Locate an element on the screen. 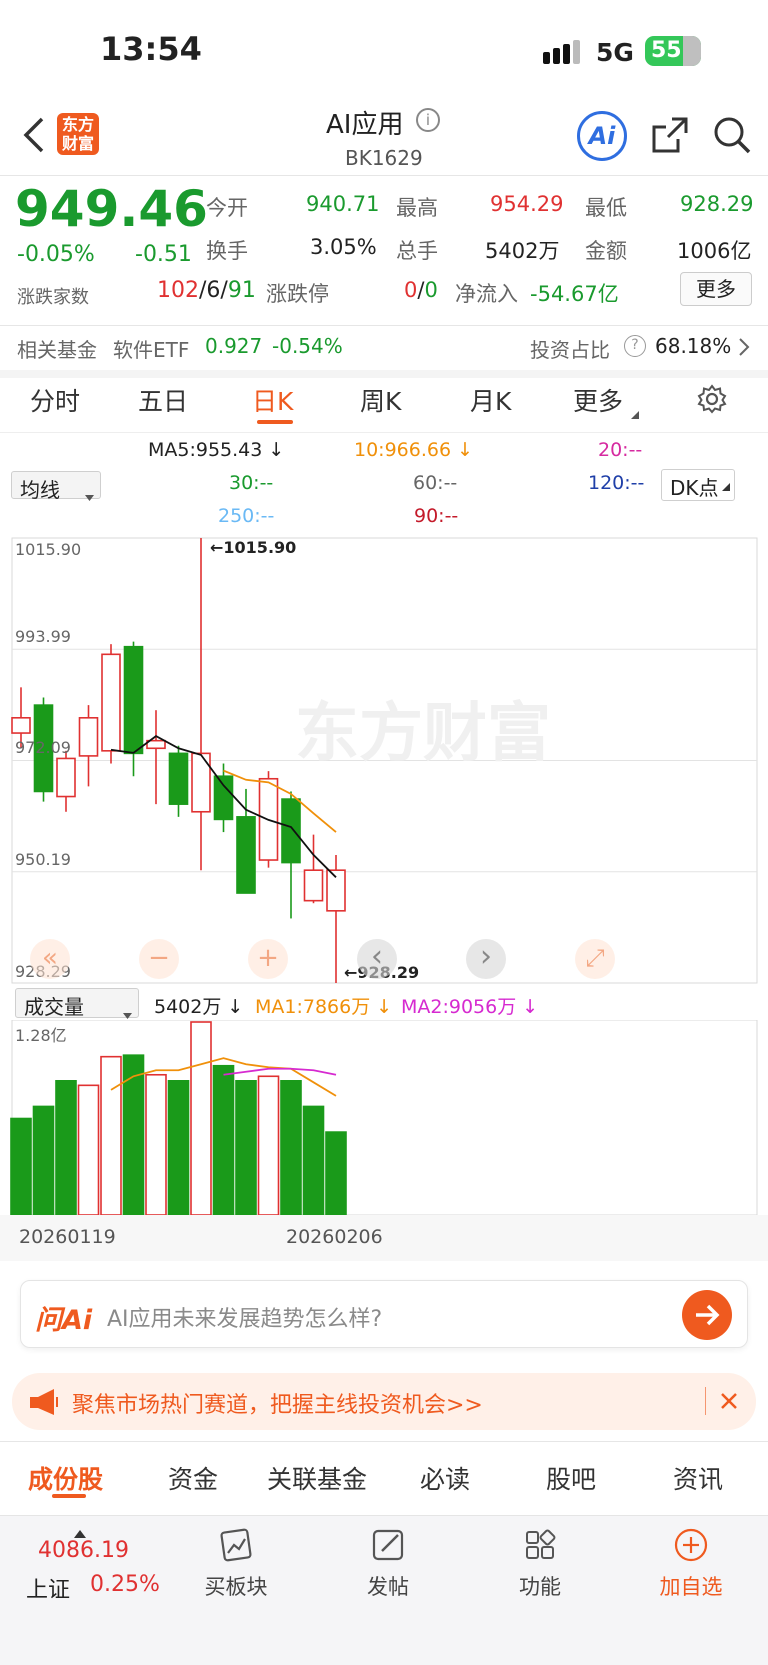 Image resolution: width=768 pixels, height=1665 pixels. tab-news: 资讯 is located at coordinates (698, 1478).